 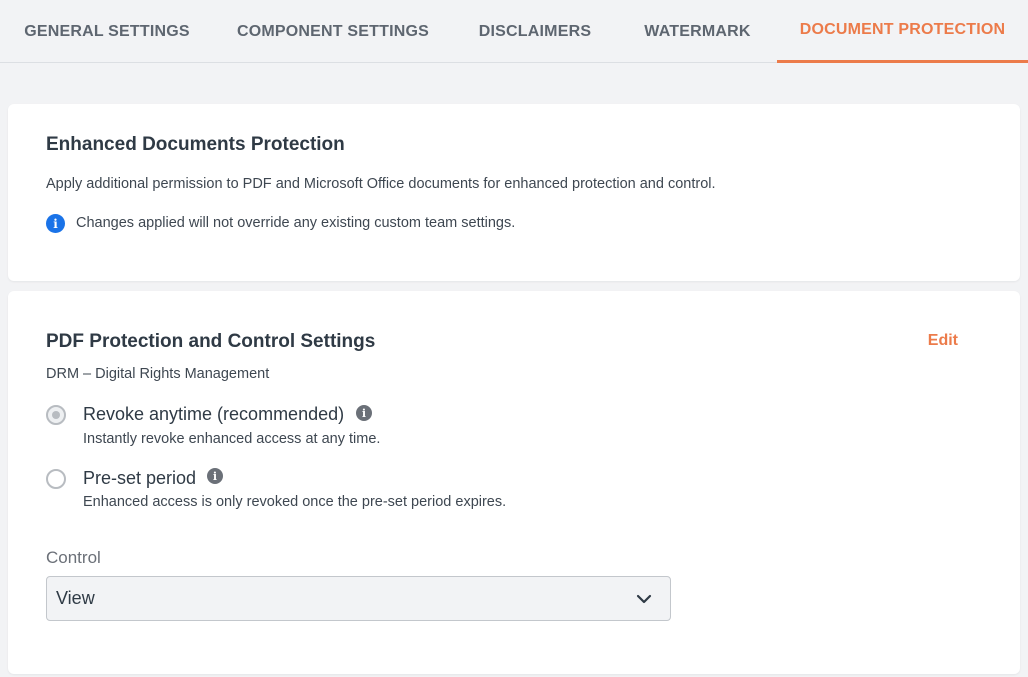 I want to click on tab-document-protection: DOCUMENT PROTECTION, so click(x=902, y=31).